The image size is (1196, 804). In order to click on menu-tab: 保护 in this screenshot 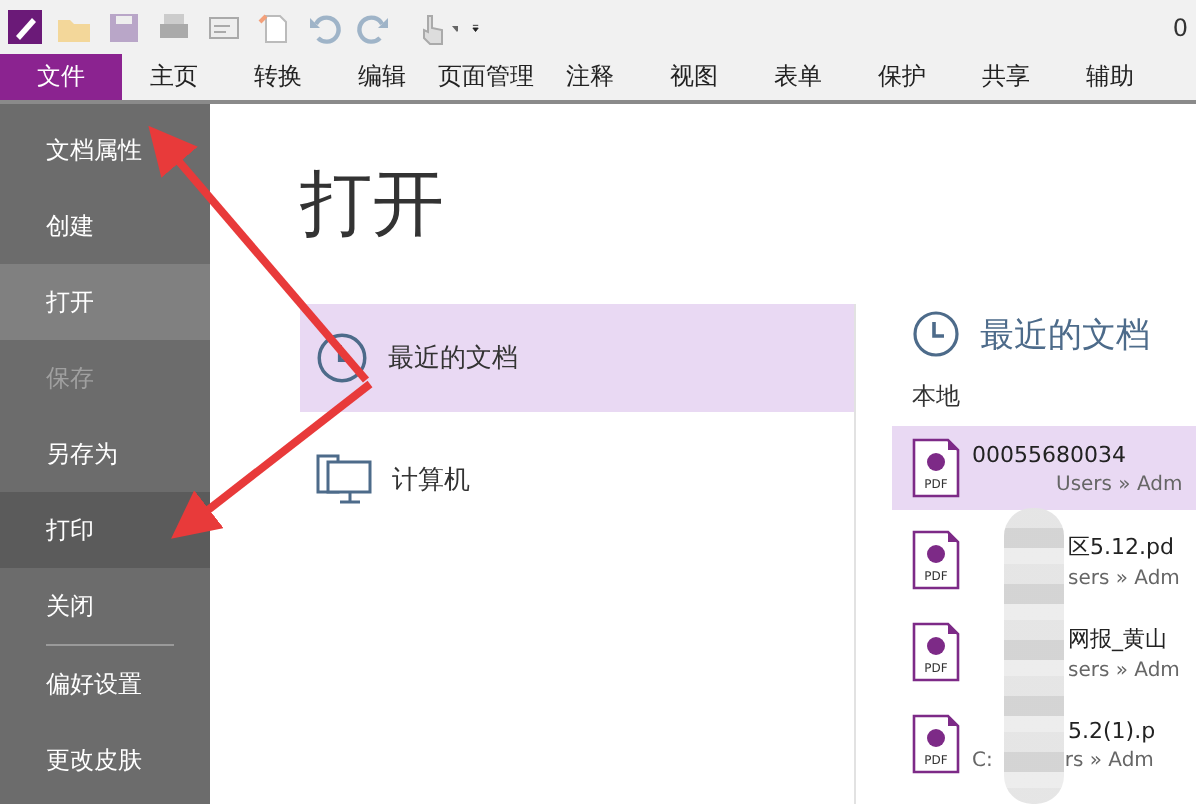, I will do `click(902, 77)`.